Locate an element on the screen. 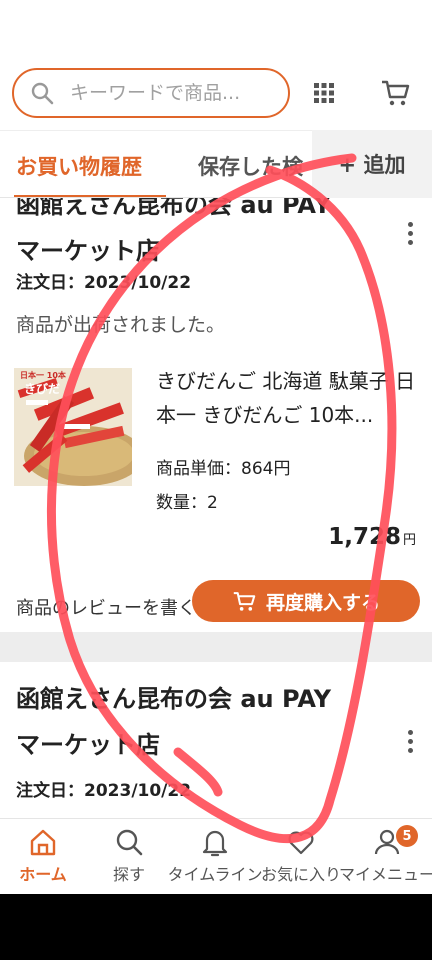 Image resolution: width=432 pixels, height=960 pixels. order-total: 1,728 円 is located at coordinates (372, 537).